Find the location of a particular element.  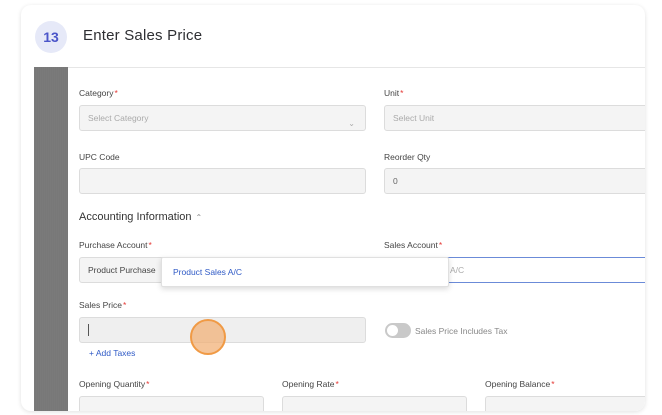

dropdown-option-product-sales: Product Sales A/C is located at coordinates (207, 272).